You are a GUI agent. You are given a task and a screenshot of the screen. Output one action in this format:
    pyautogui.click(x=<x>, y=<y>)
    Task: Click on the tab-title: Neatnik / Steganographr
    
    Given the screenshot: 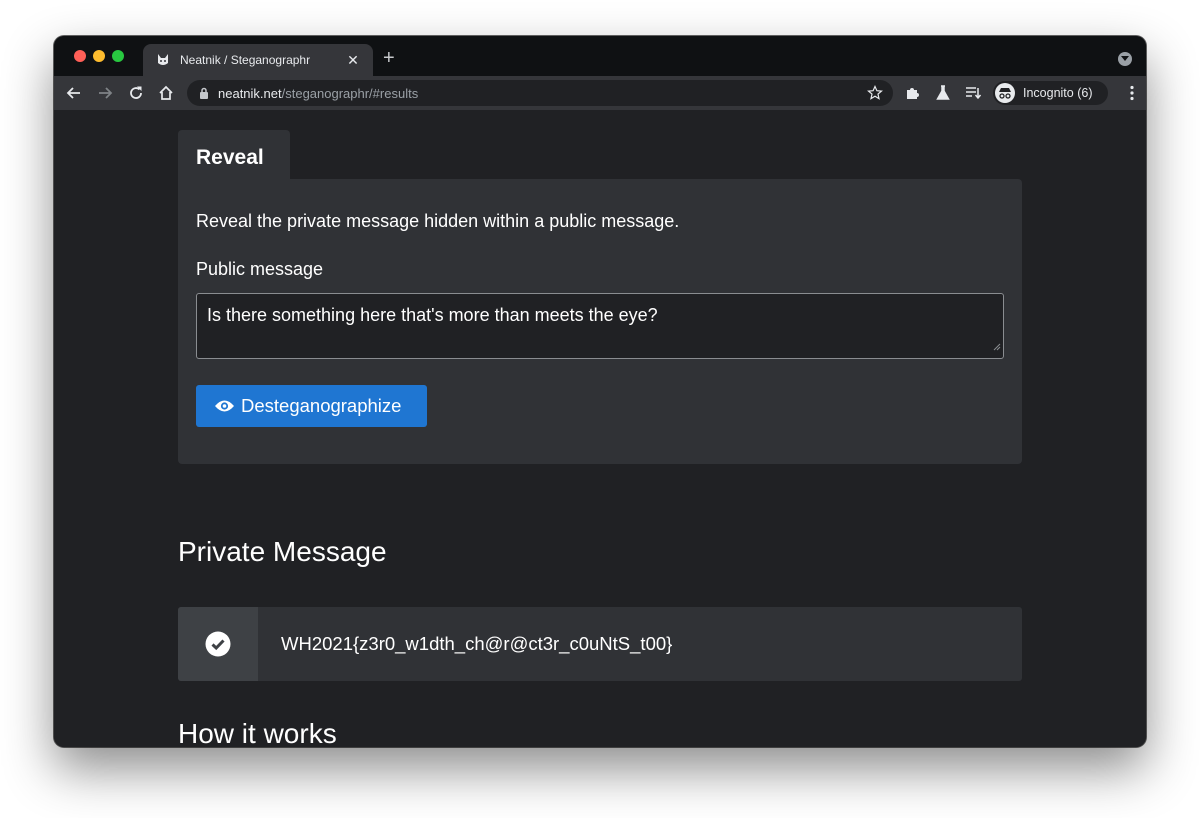 What is the action you would take?
    pyautogui.click(x=245, y=60)
    